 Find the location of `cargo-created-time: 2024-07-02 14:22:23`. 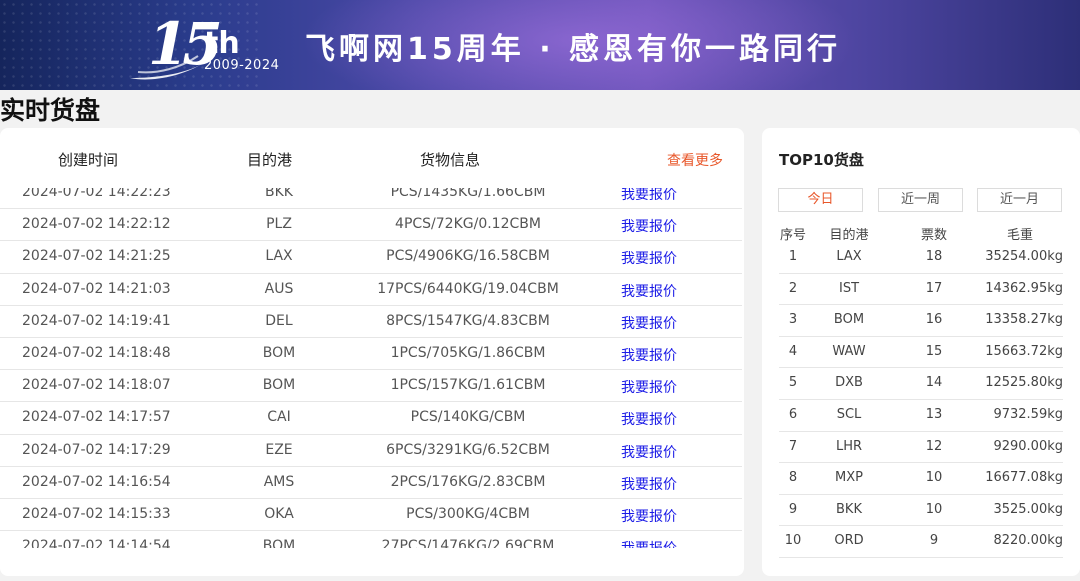

cargo-created-time: 2024-07-02 14:22:23 is located at coordinates (96, 194).